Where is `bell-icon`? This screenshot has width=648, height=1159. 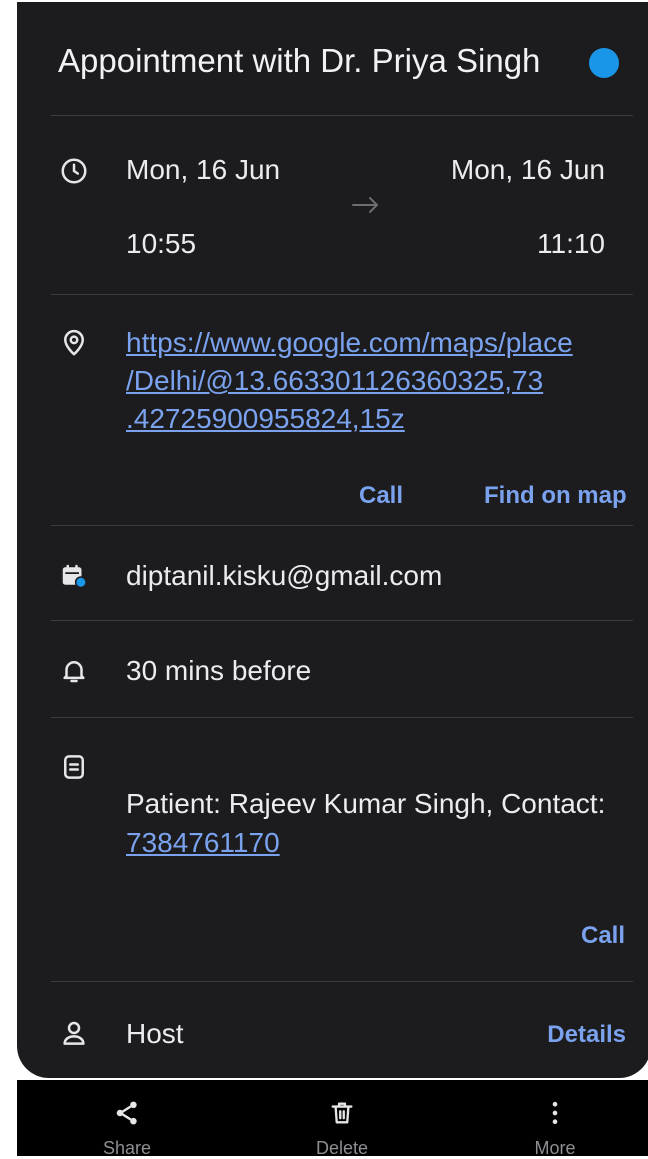
bell-icon is located at coordinates (74, 671).